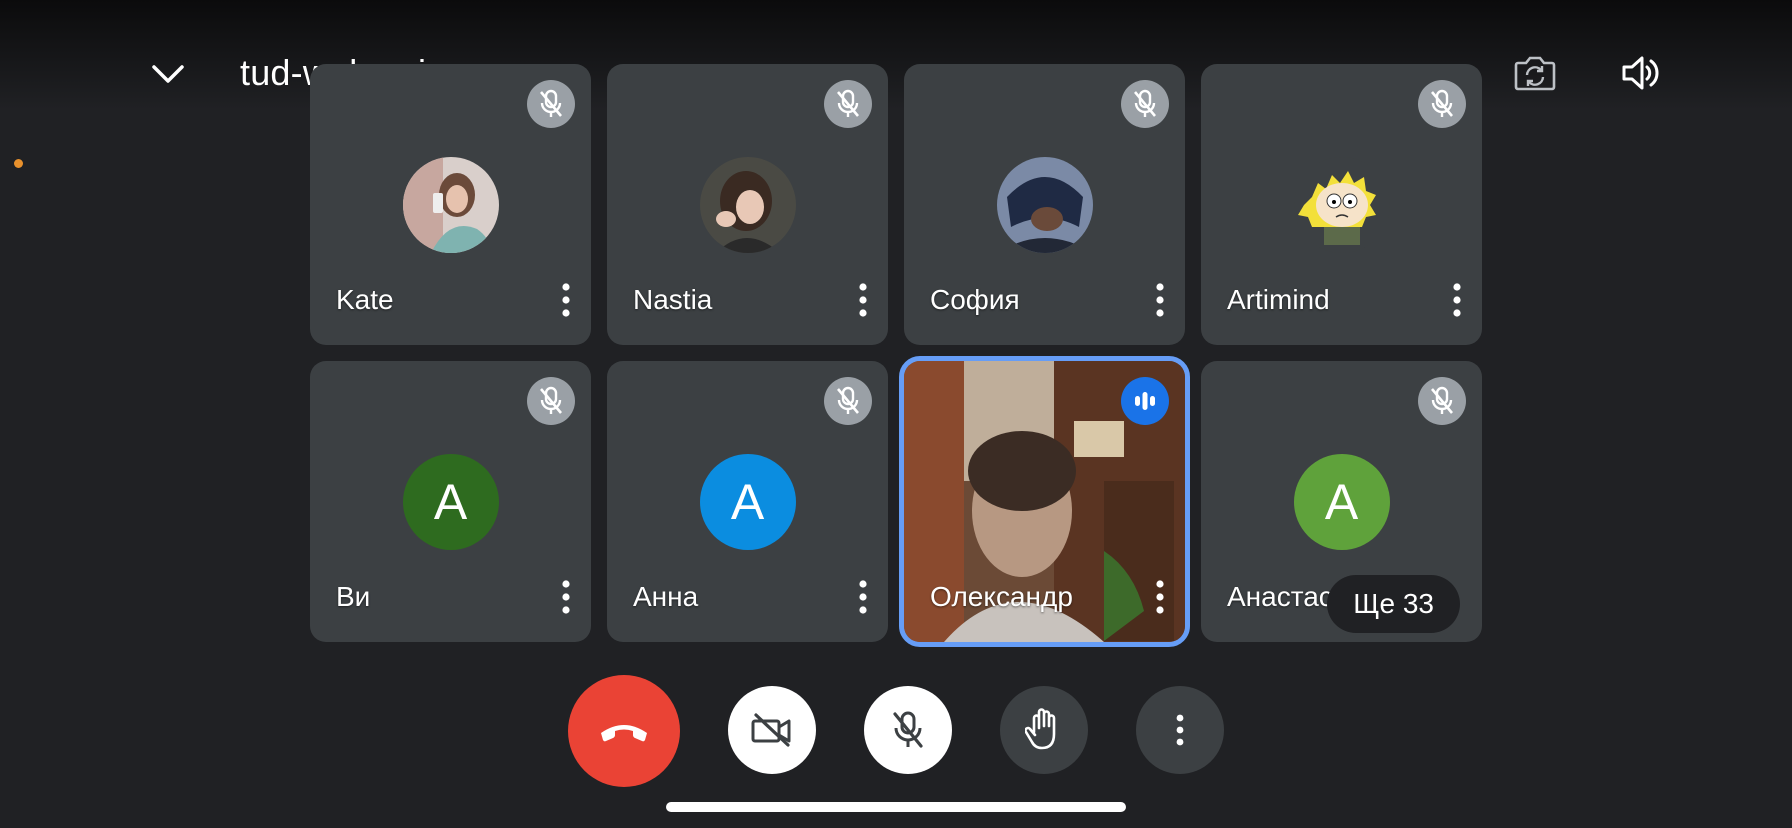 This screenshot has height=828, width=1792. I want to click on chevron-down-icon, so click(168, 74).